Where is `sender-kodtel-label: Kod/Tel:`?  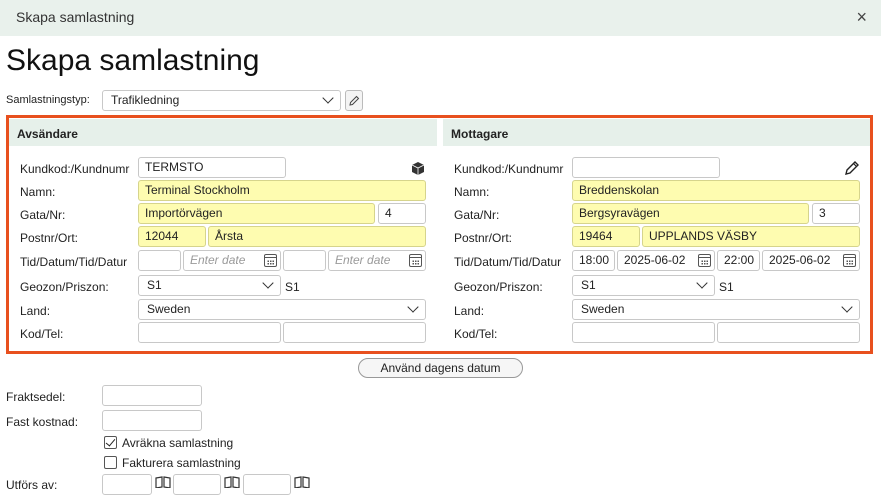 sender-kodtel-label: Kod/Tel: is located at coordinates (42, 334).